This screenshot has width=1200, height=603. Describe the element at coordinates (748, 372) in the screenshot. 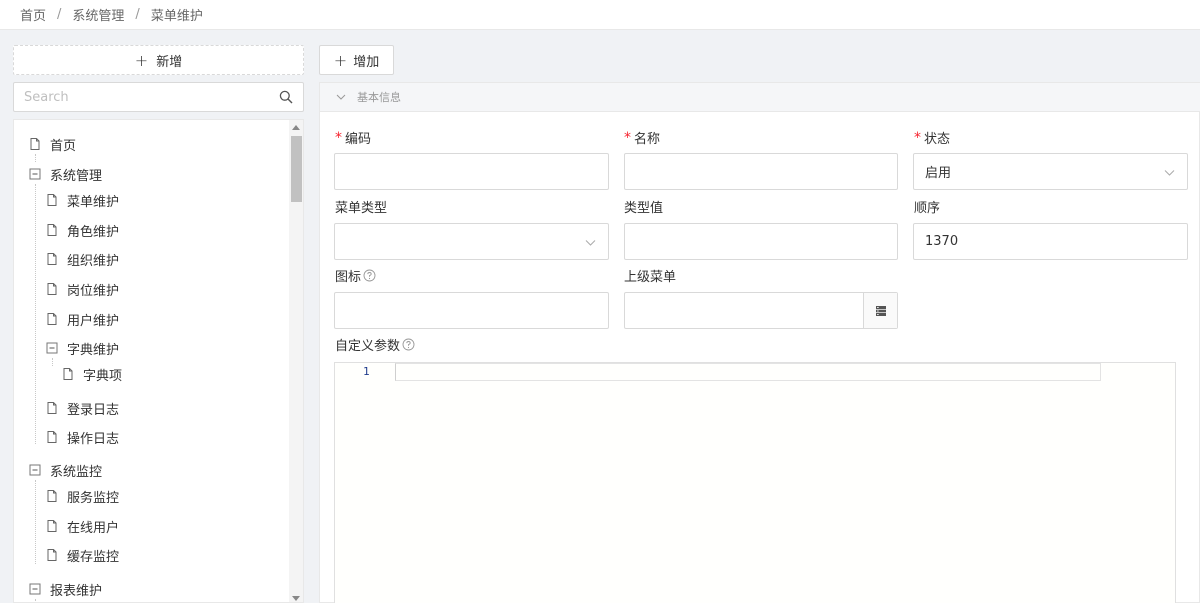

I see `editor-active-line` at that location.